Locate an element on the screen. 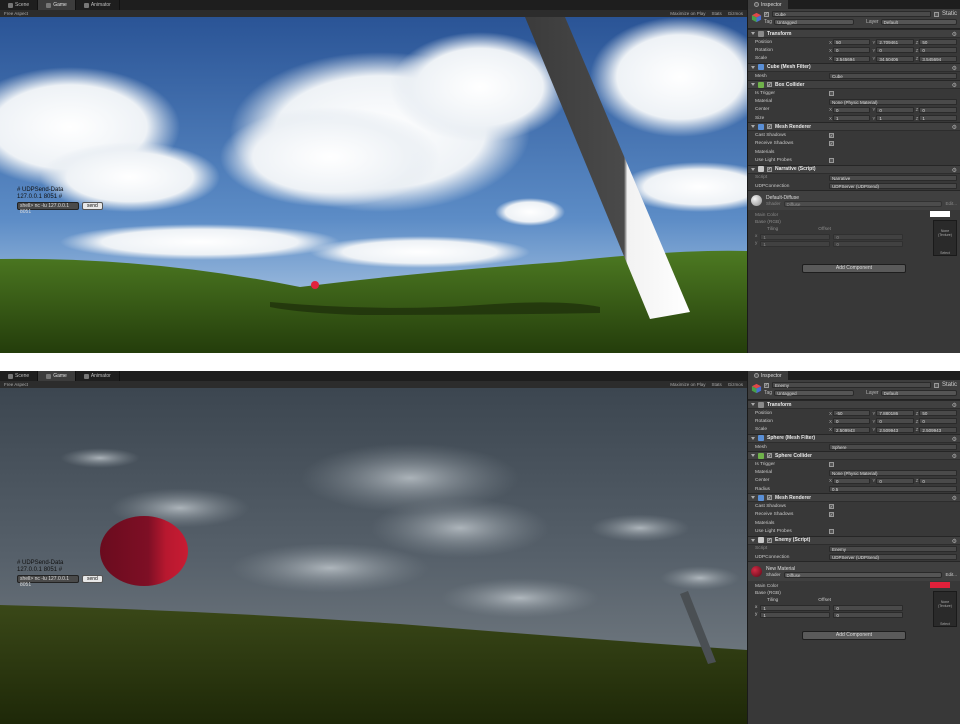 The width and height of the screenshot is (960, 724). scale-y-field: 34.50406 is located at coordinates (895, 58).